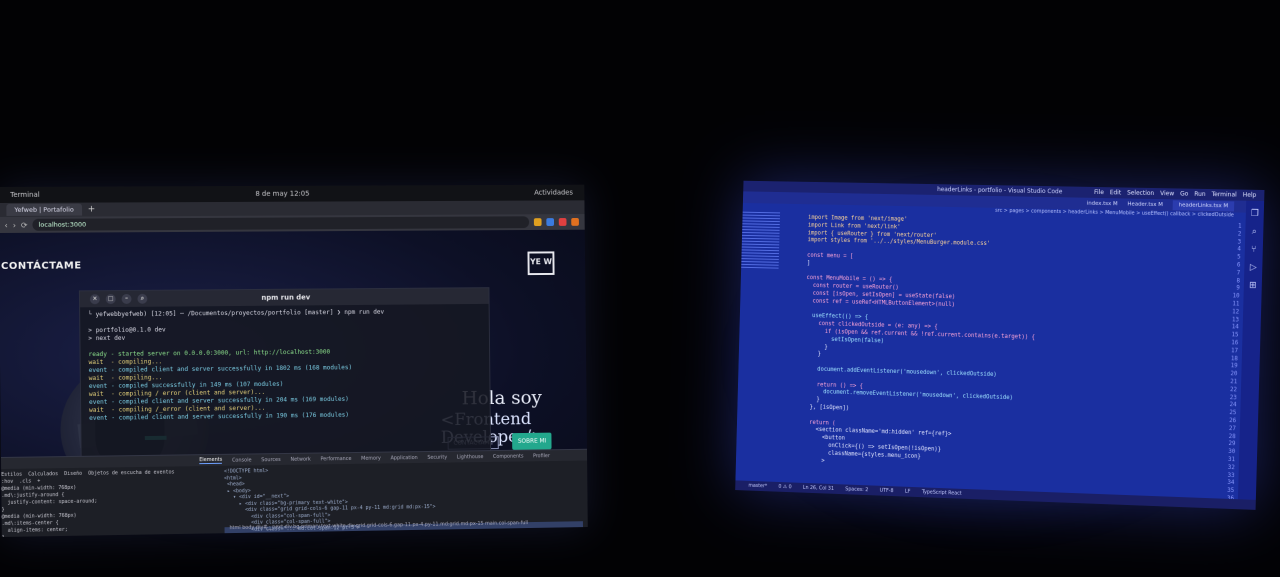 This screenshot has height=577, width=1280. What do you see at coordinates (14, 224) in the screenshot?
I see `forward-icon: ›` at bounding box center [14, 224].